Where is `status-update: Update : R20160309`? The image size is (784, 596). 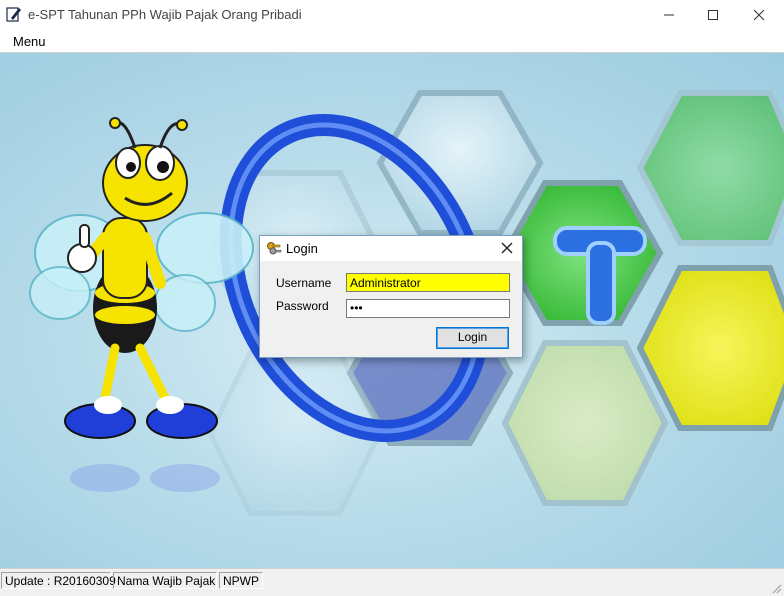
status-update: Update : R20160309 is located at coordinates (58, 580).